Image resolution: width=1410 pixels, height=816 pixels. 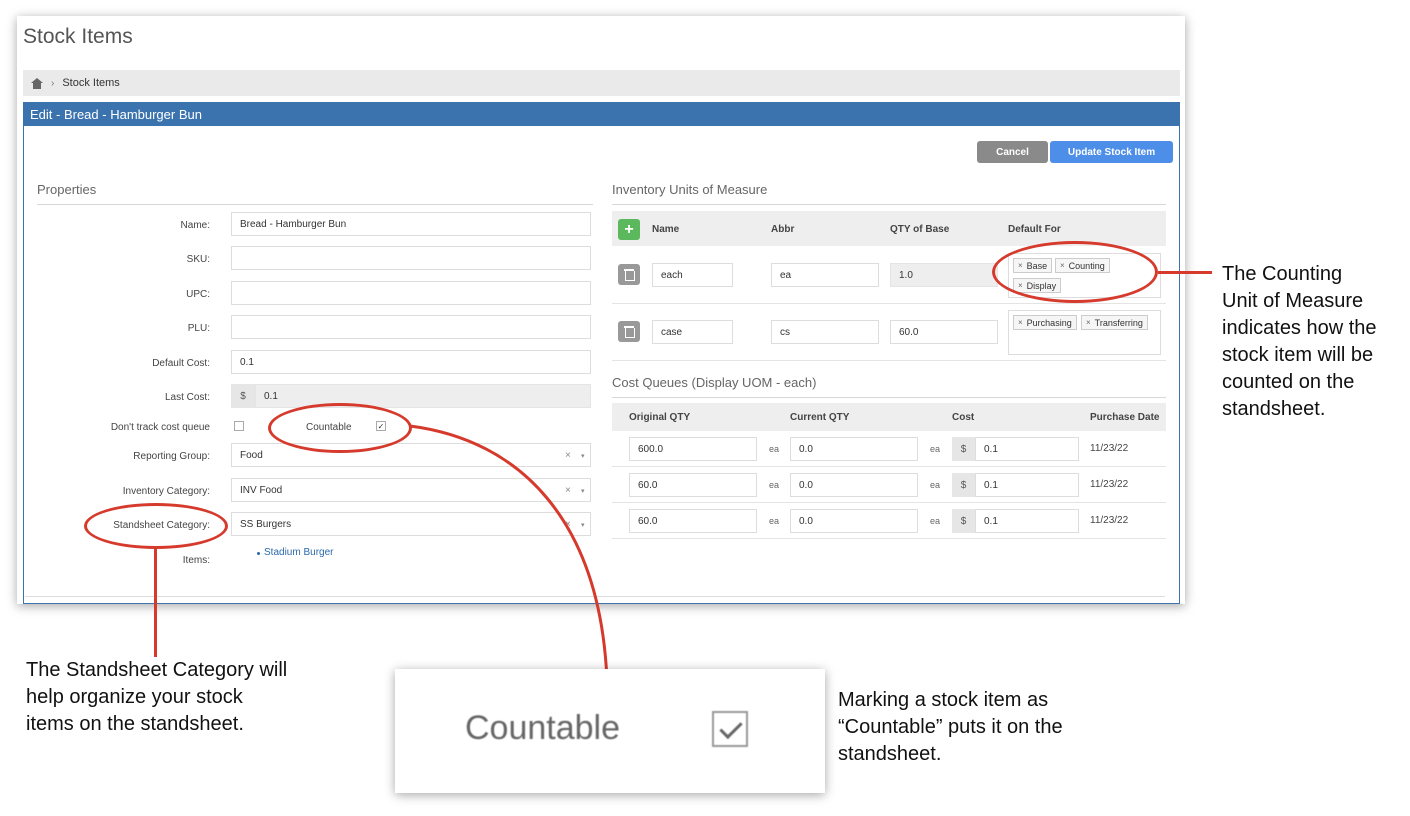 What do you see at coordinates (411, 224) in the screenshot?
I see `name-input: Bread - Hamburger Bun` at bounding box center [411, 224].